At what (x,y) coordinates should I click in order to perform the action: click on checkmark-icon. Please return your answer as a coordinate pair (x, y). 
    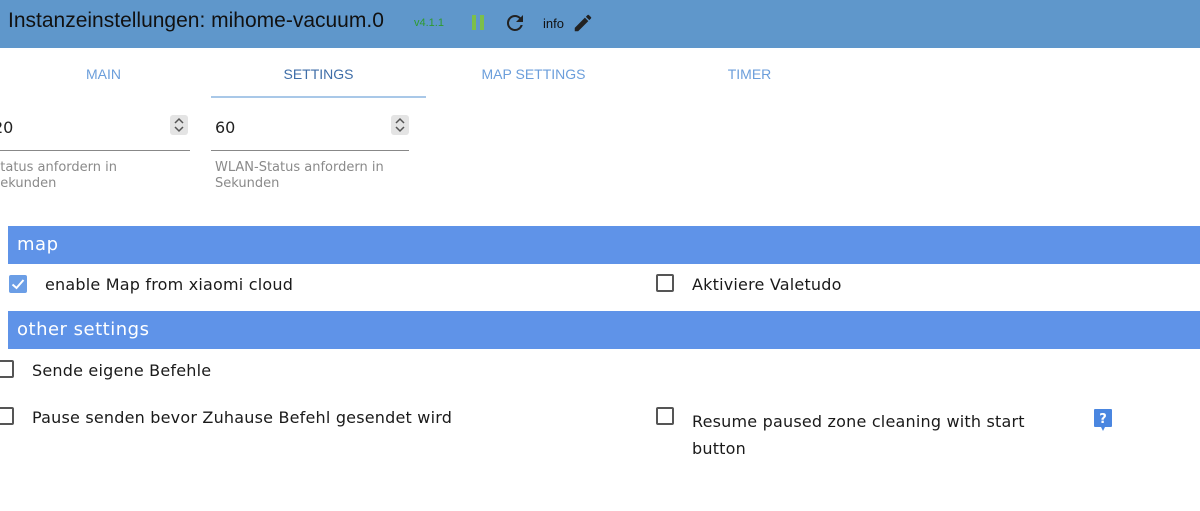
    Looking at the image, I should click on (18, 284).